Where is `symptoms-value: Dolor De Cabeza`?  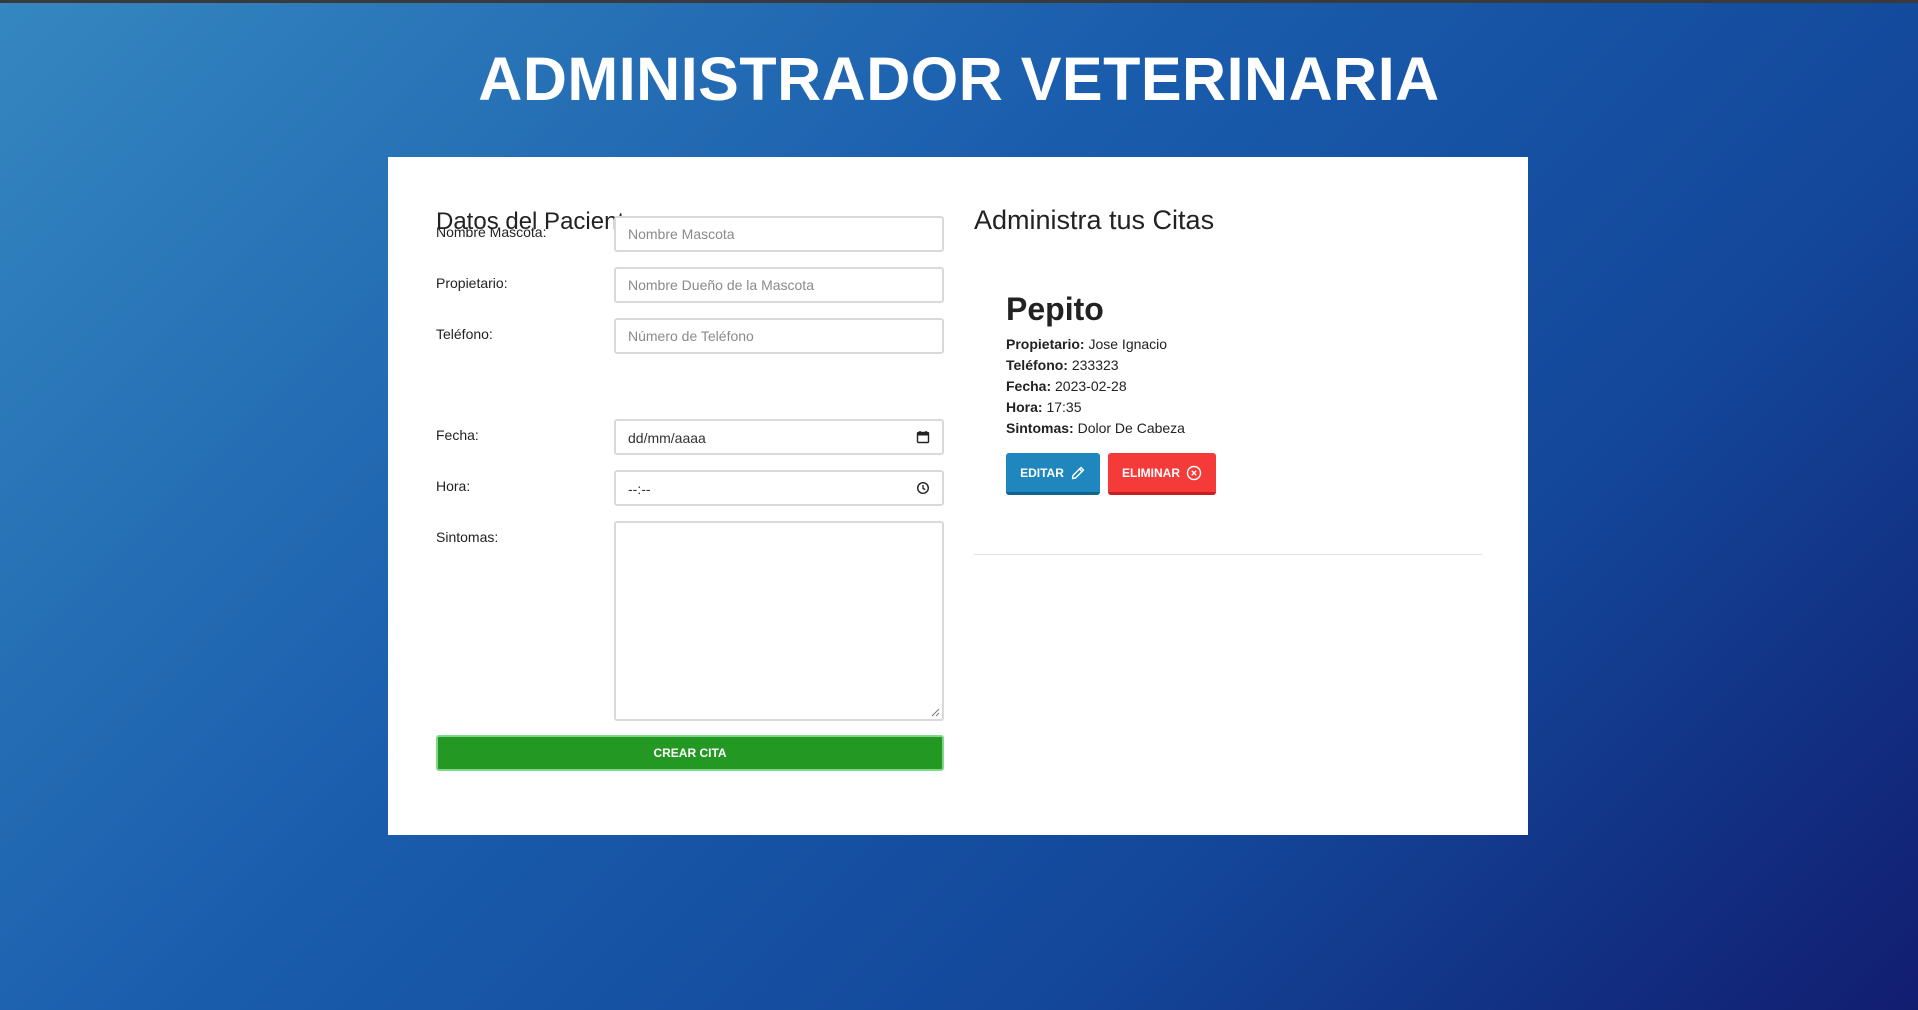 symptoms-value: Dolor De Cabeza is located at coordinates (1131, 428).